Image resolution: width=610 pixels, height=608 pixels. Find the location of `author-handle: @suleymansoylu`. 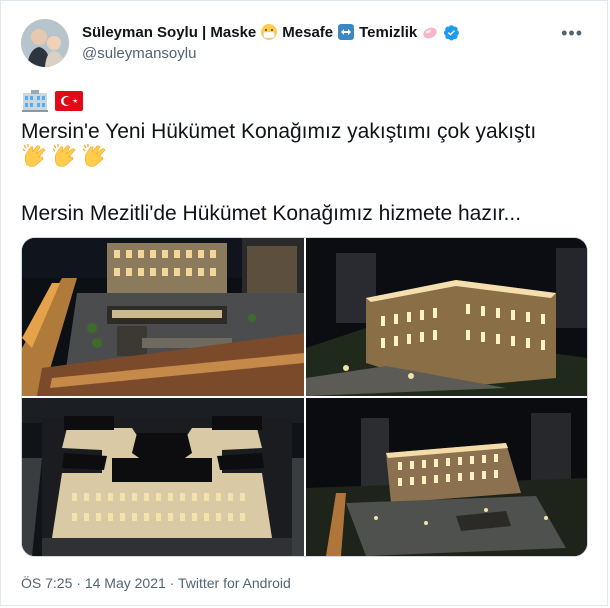

author-handle: @suleymansoylu is located at coordinates (139, 53).